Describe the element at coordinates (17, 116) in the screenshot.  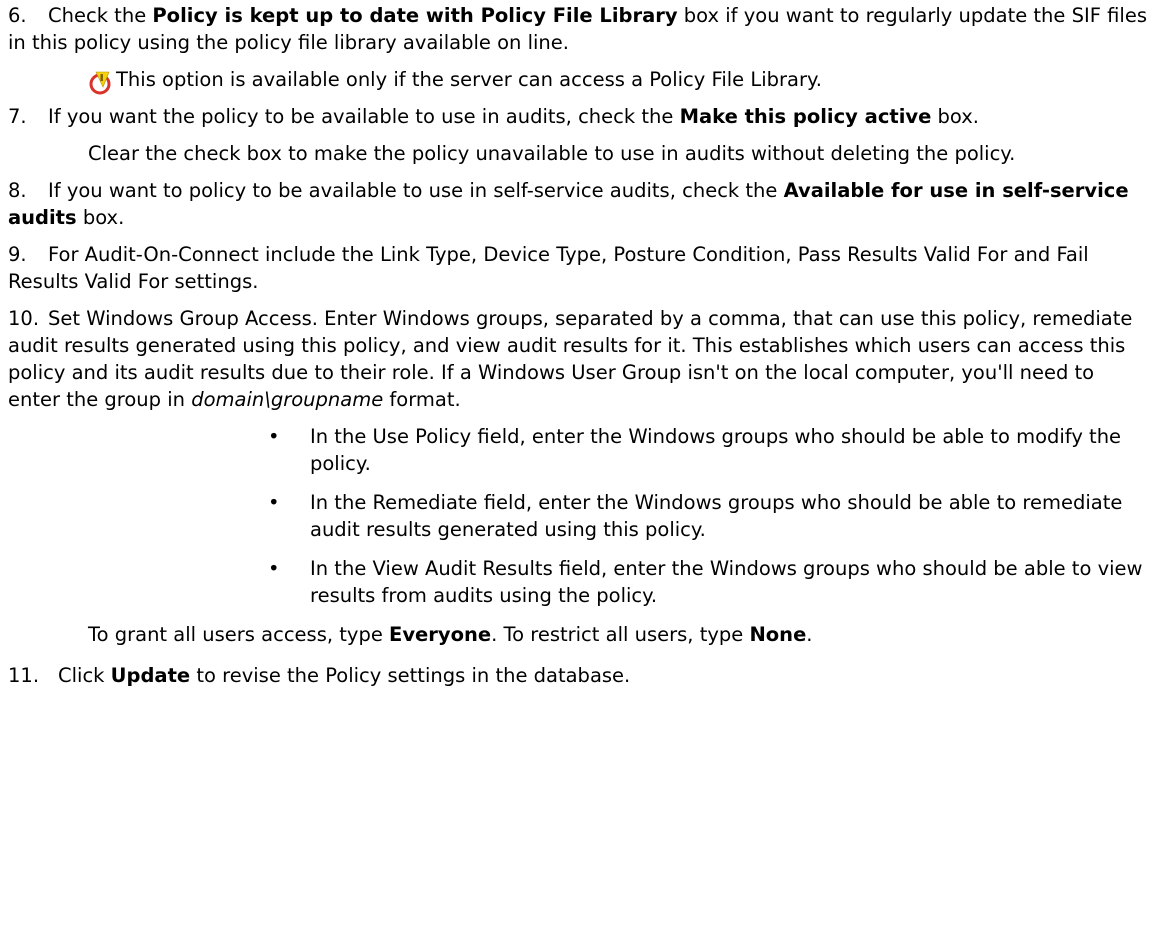
I see `step-number: 7.` at that location.